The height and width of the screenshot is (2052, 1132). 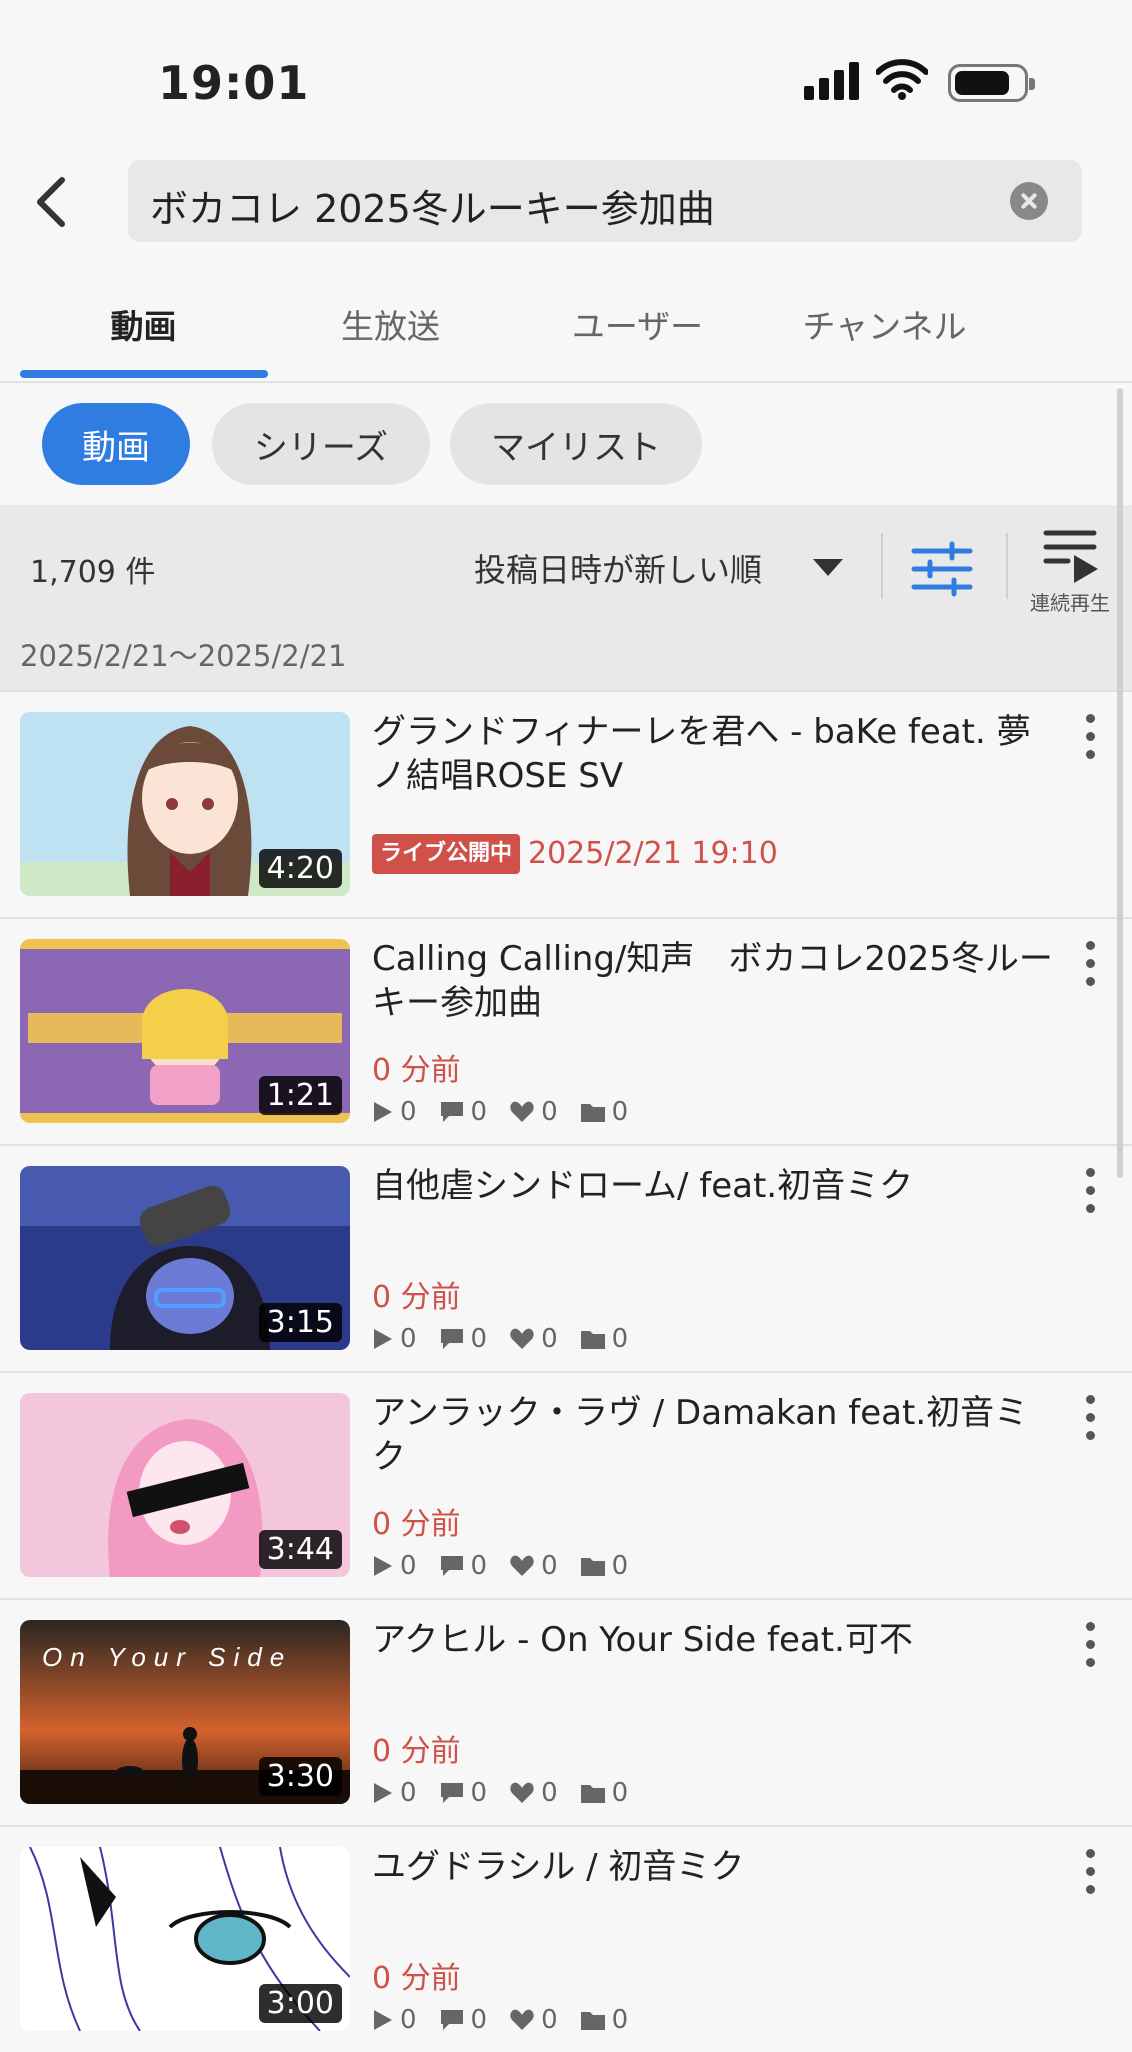 I want to click on tab-live: 生放送, so click(x=390, y=324).